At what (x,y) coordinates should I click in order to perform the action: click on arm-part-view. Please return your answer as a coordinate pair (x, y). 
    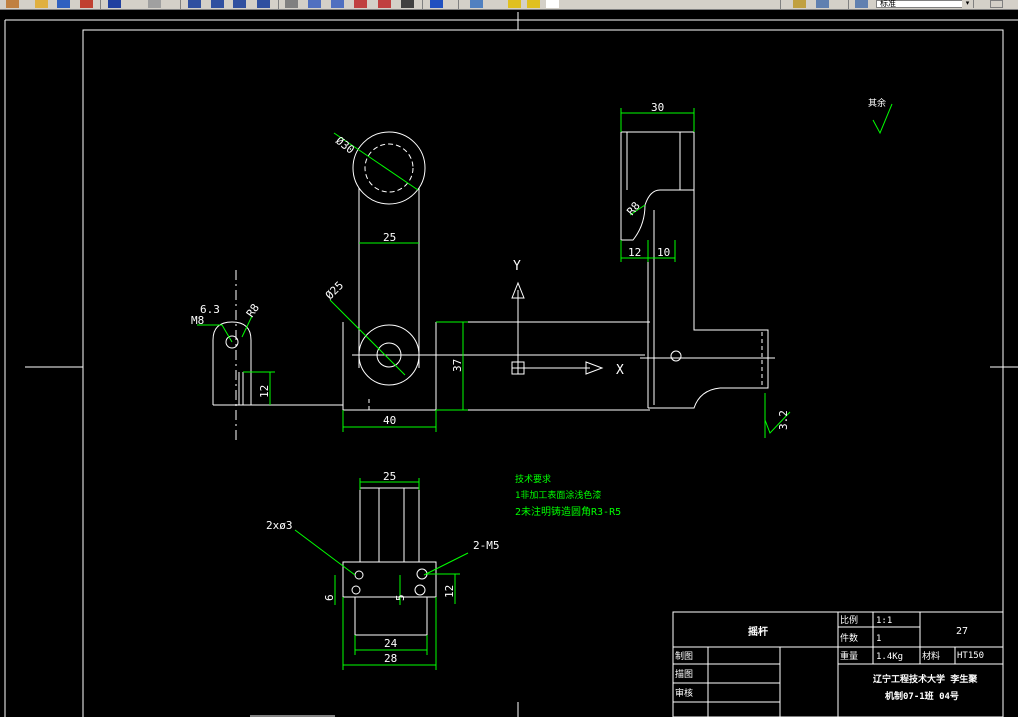
    Looking at the image, I should click on (496, 271).